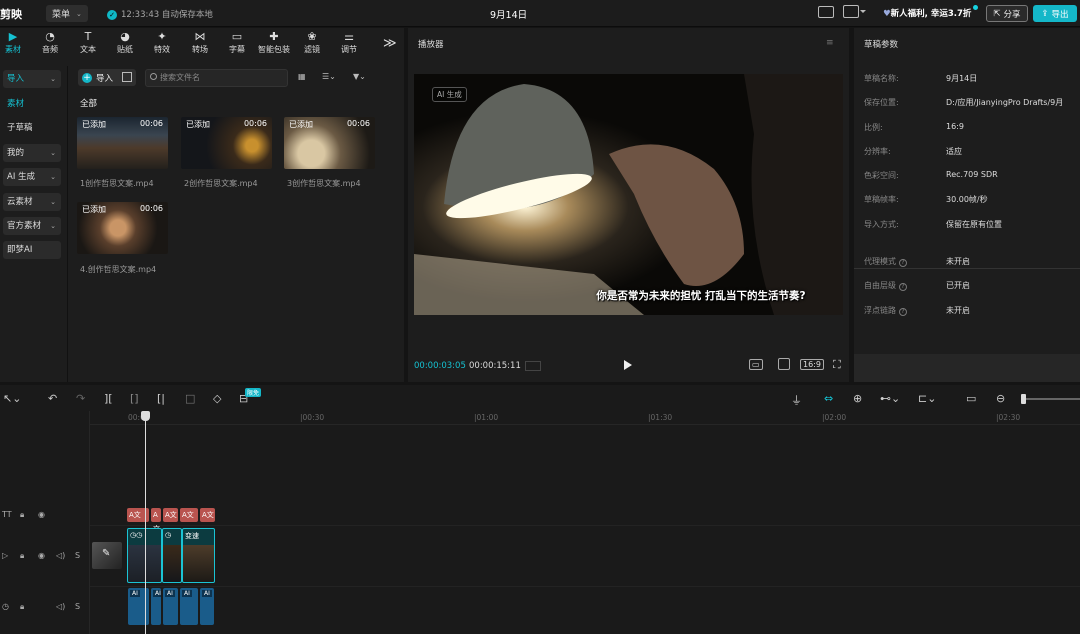  What do you see at coordinates (32, 226) in the screenshot?
I see `sidenav-official: 官方素材 ⌄` at bounding box center [32, 226].